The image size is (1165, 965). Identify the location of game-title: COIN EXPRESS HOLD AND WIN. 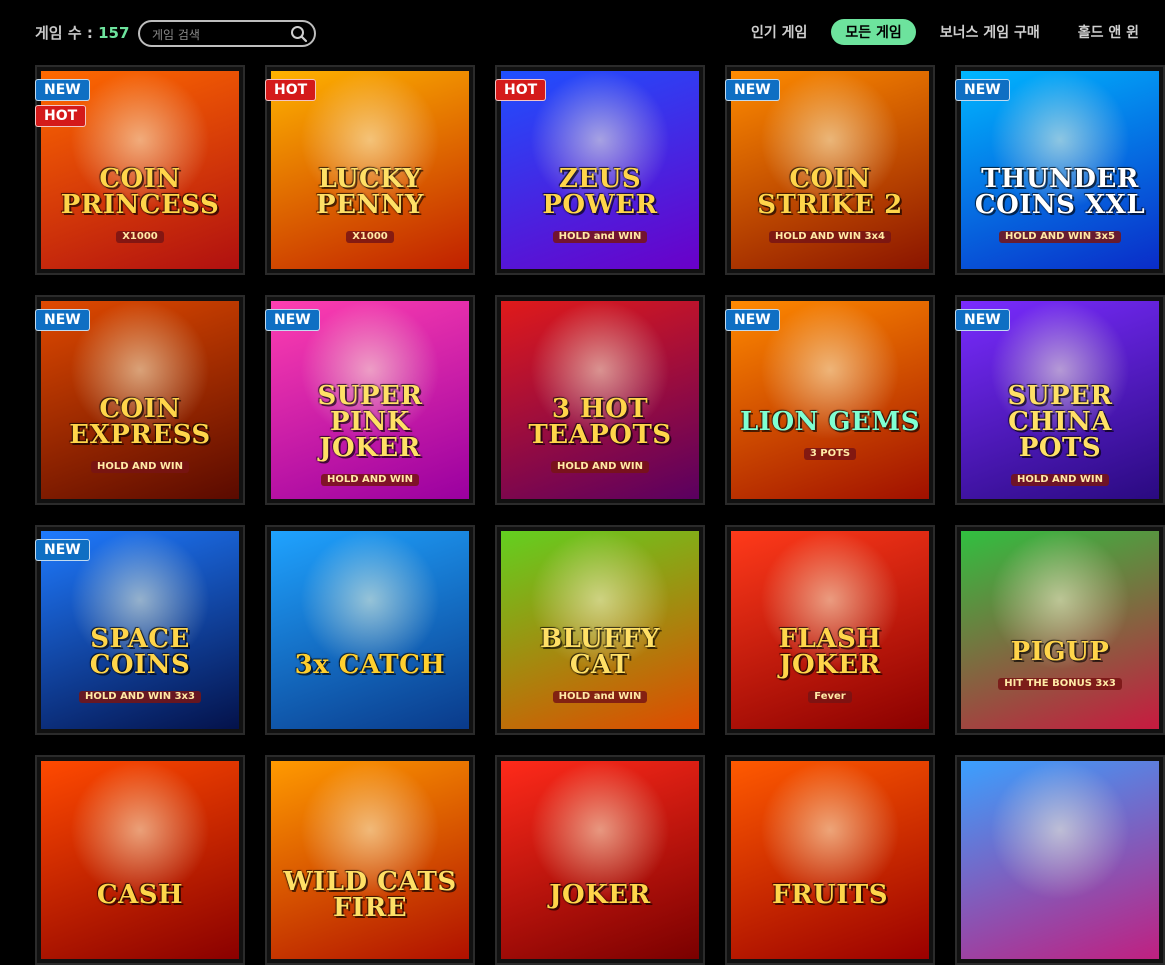
(140, 435).